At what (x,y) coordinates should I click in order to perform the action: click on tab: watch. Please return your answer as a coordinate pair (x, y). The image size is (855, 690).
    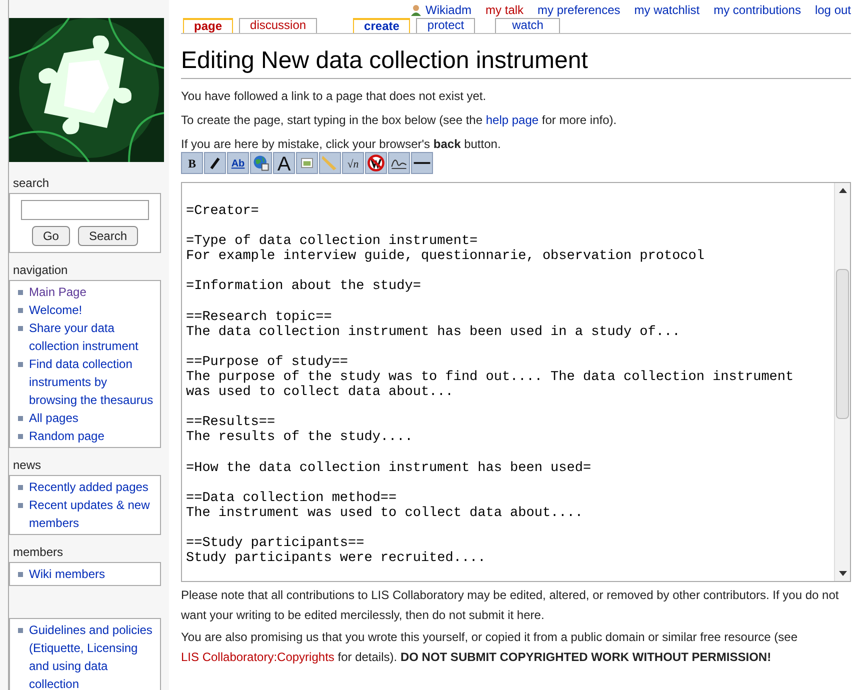
    Looking at the image, I should click on (527, 25).